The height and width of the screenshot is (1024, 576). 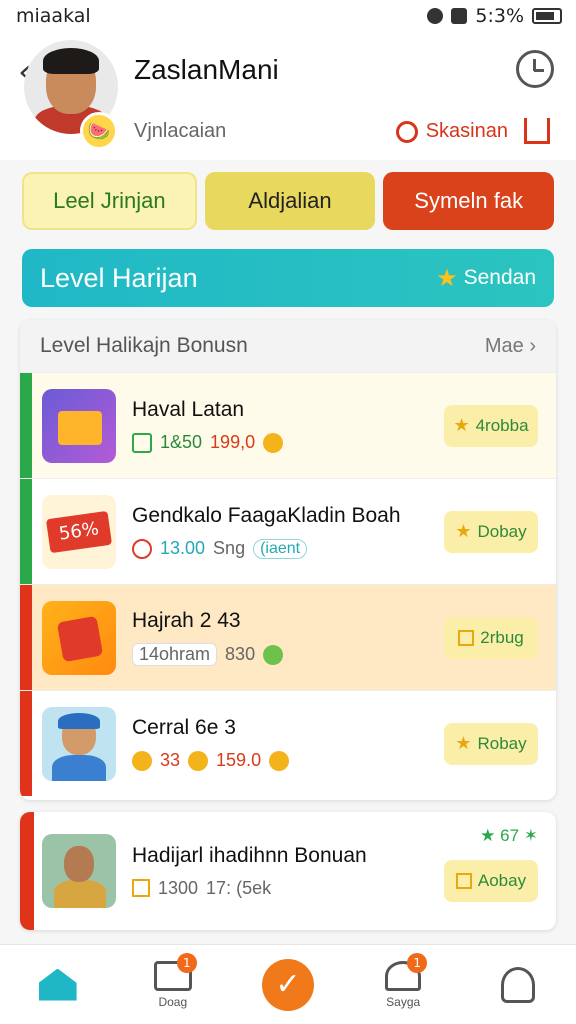 I want to click on item-info: Haval Latan 1&50 199,0, so click(x=280, y=425).